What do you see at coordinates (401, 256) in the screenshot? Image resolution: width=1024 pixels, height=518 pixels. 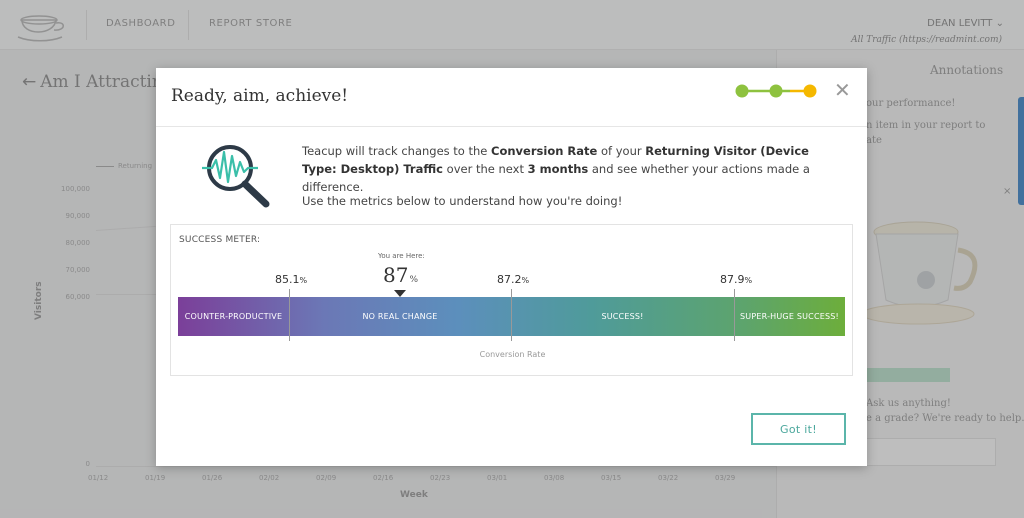 I see `you-are-here-label: You are Here:` at bounding box center [401, 256].